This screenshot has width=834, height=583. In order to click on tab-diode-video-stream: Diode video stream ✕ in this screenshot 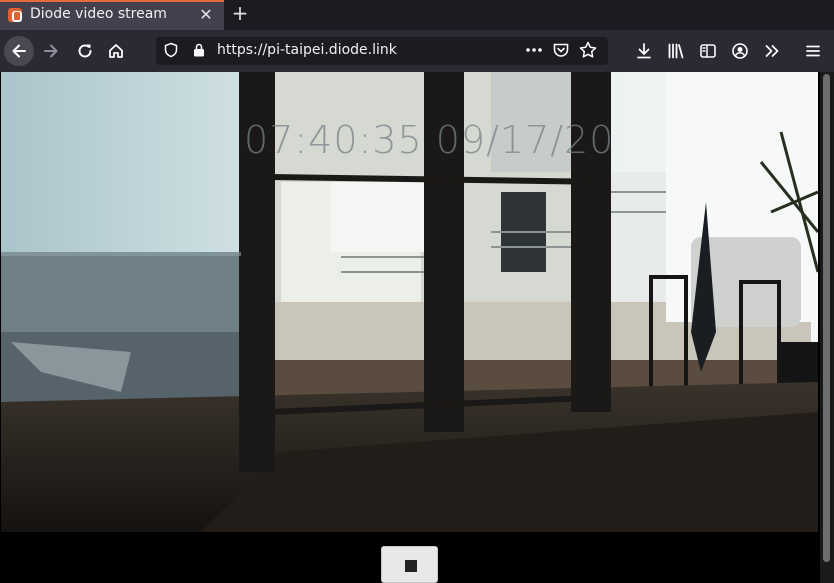, I will do `click(112, 15)`.